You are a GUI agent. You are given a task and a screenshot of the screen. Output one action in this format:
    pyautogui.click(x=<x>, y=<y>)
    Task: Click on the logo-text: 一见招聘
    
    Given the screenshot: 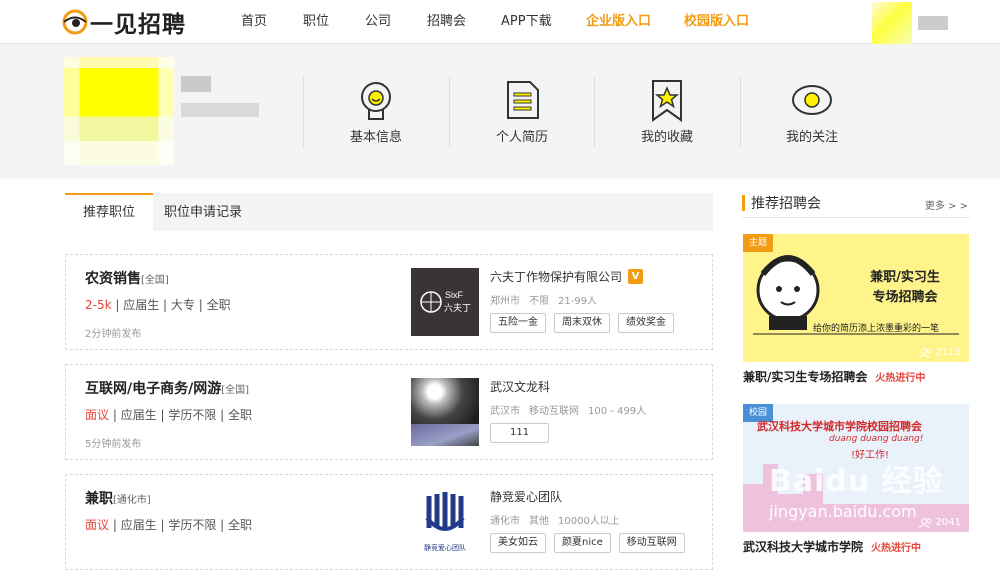 What is the action you would take?
    pyautogui.click(x=138, y=25)
    